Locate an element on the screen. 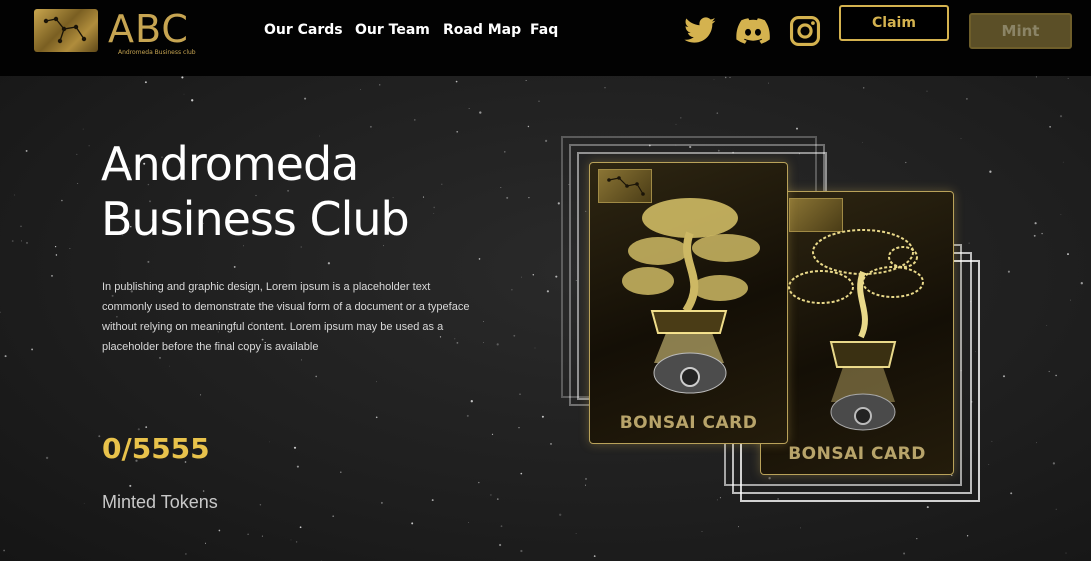  discord-icon is located at coordinates (753, 31).